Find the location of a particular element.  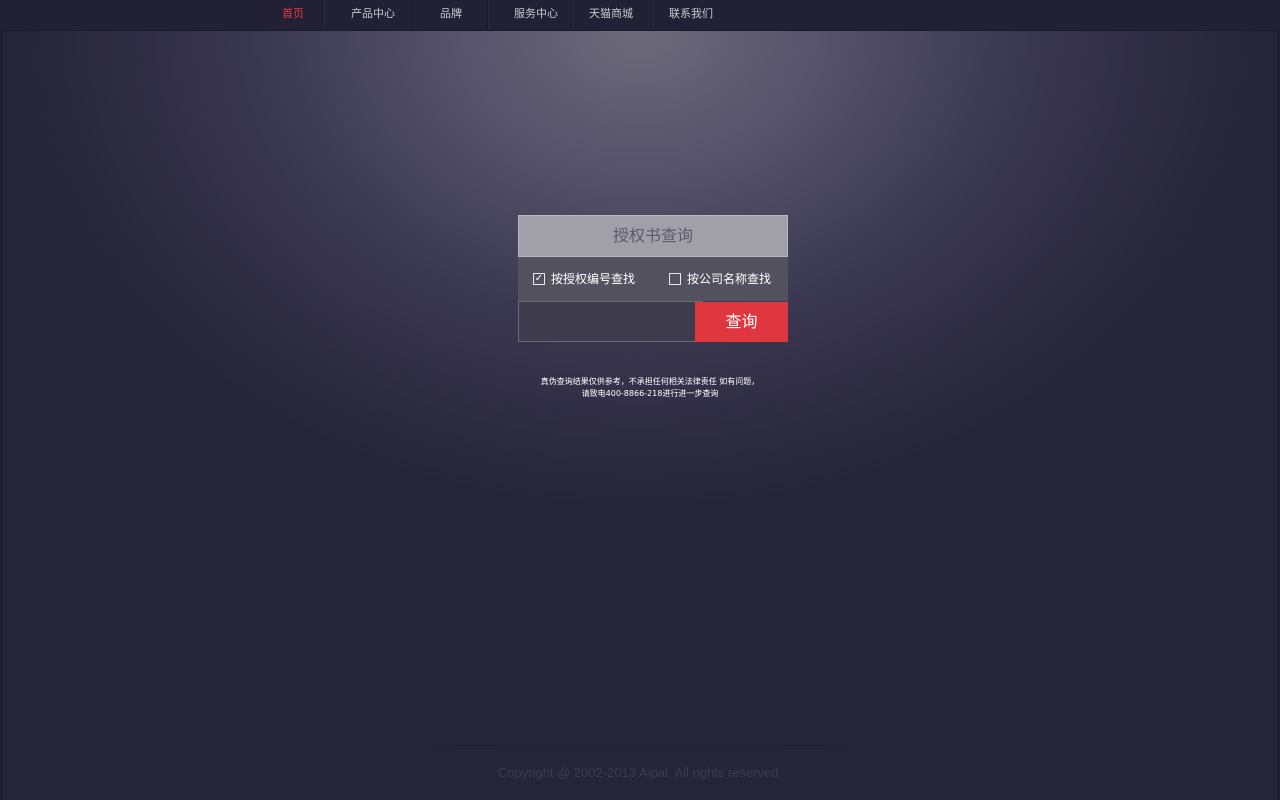

top-nav: 首页 产品中心 品牌 服务中心 天猫商城 联系我们 is located at coordinates (640, 15).